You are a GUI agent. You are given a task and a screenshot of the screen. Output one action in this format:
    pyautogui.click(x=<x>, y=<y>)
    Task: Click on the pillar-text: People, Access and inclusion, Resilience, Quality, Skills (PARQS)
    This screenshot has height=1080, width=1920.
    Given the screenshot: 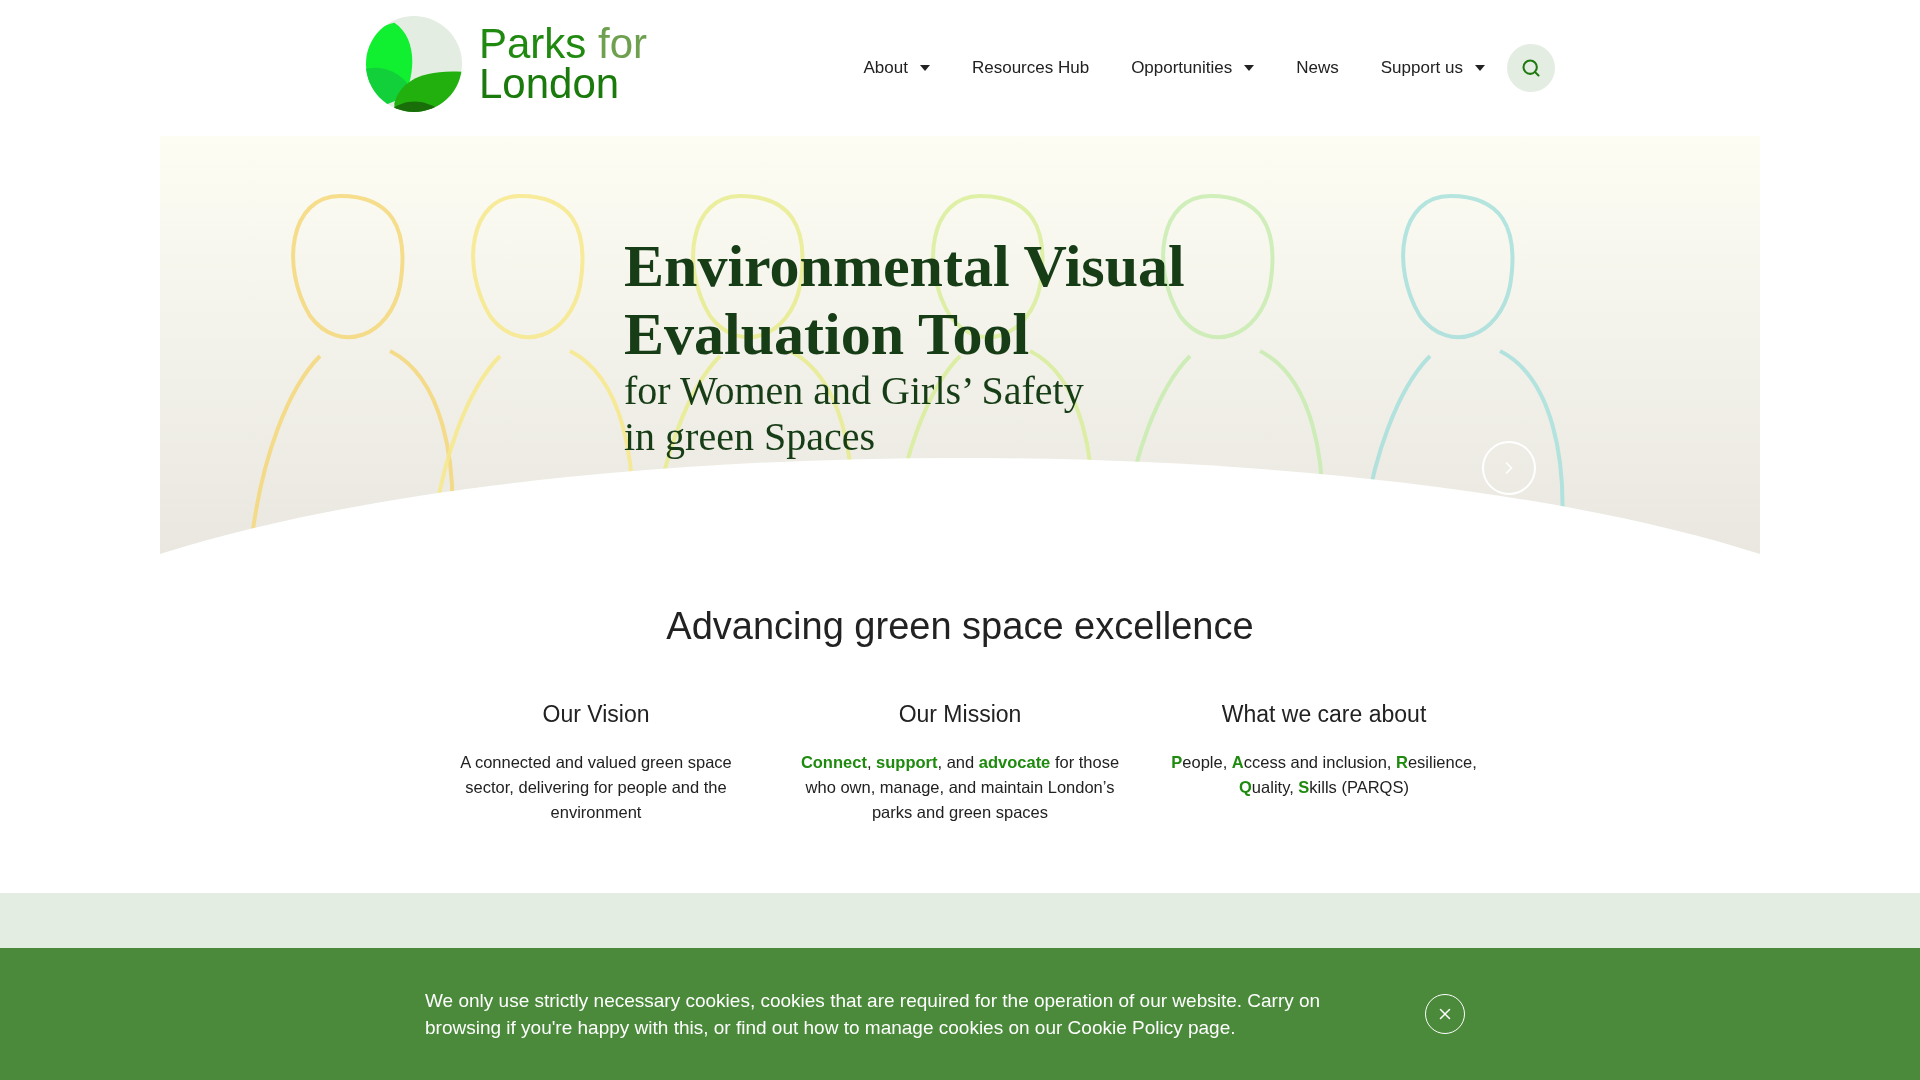 What is the action you would take?
    pyautogui.click(x=1324, y=774)
    